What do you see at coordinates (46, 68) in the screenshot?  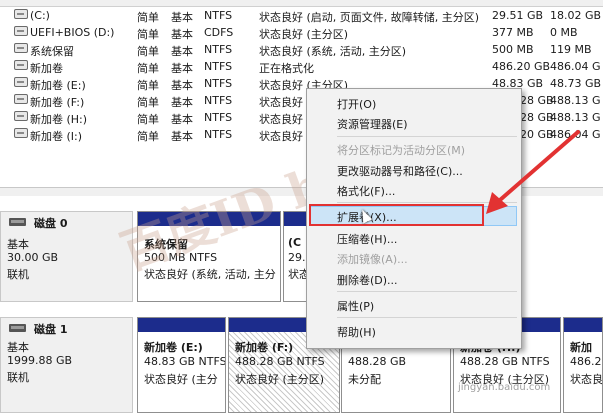 I see `volume-name: 新加卷` at bounding box center [46, 68].